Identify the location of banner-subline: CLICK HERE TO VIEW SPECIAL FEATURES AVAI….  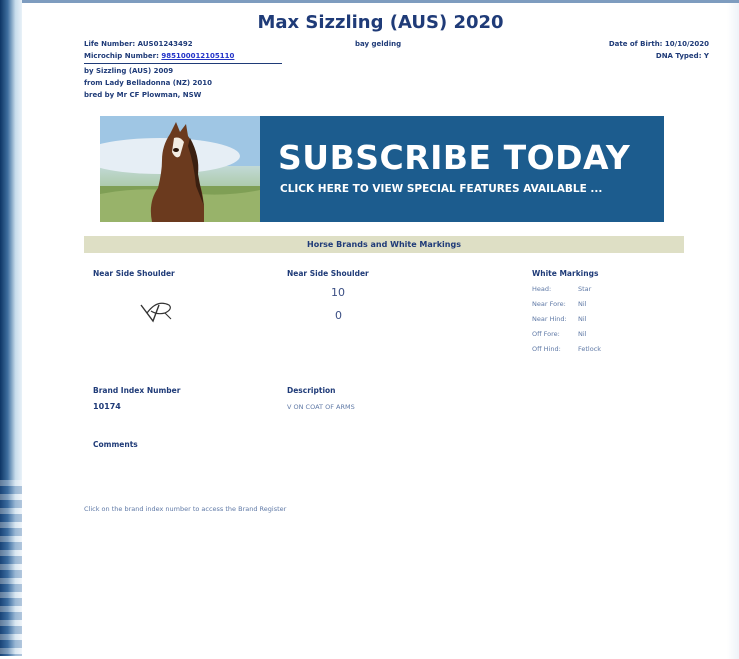
(441, 189).